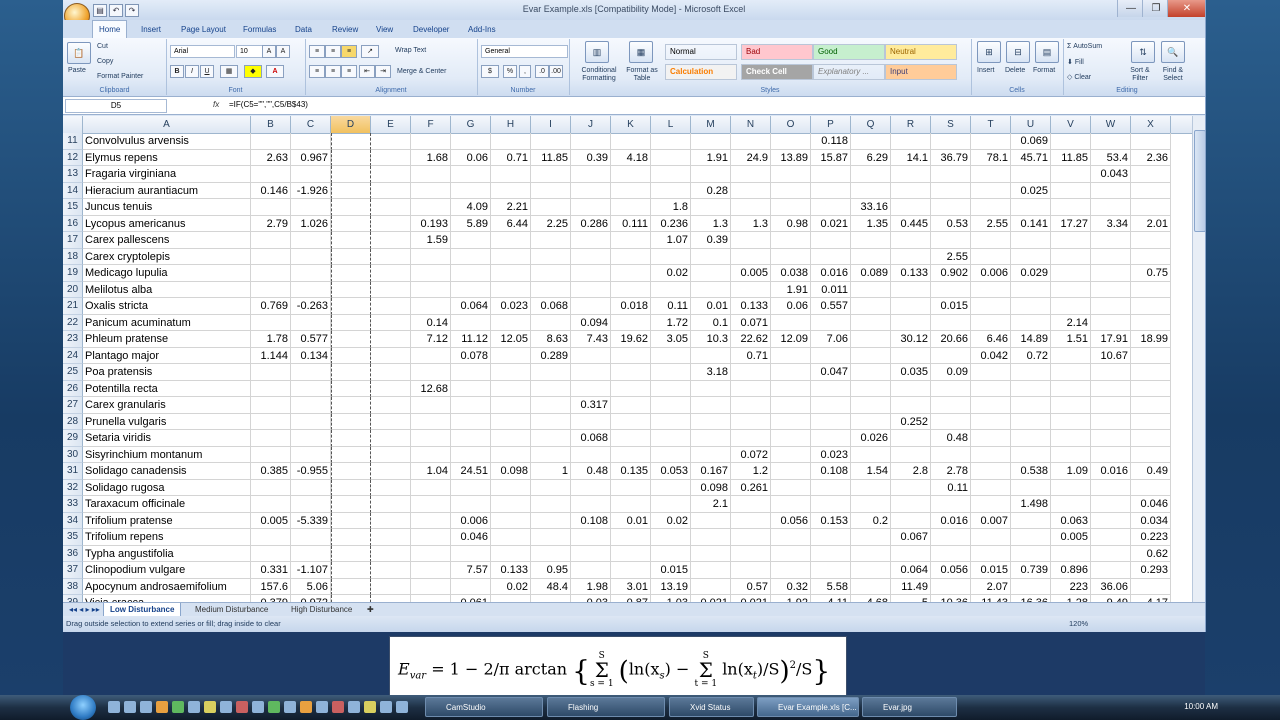 The image size is (1280, 720). I want to click on value-cell: 2.78, so click(951, 471).